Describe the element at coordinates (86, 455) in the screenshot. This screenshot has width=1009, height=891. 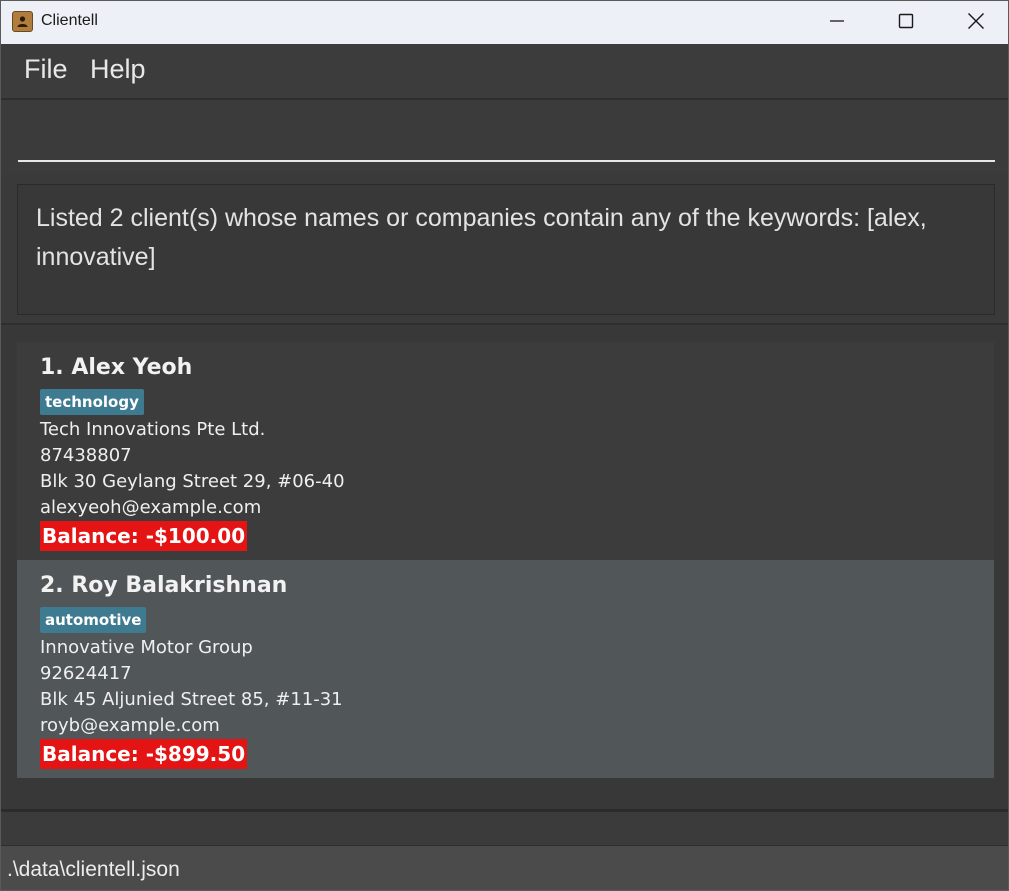
I see `client-phone: 87438807` at that location.